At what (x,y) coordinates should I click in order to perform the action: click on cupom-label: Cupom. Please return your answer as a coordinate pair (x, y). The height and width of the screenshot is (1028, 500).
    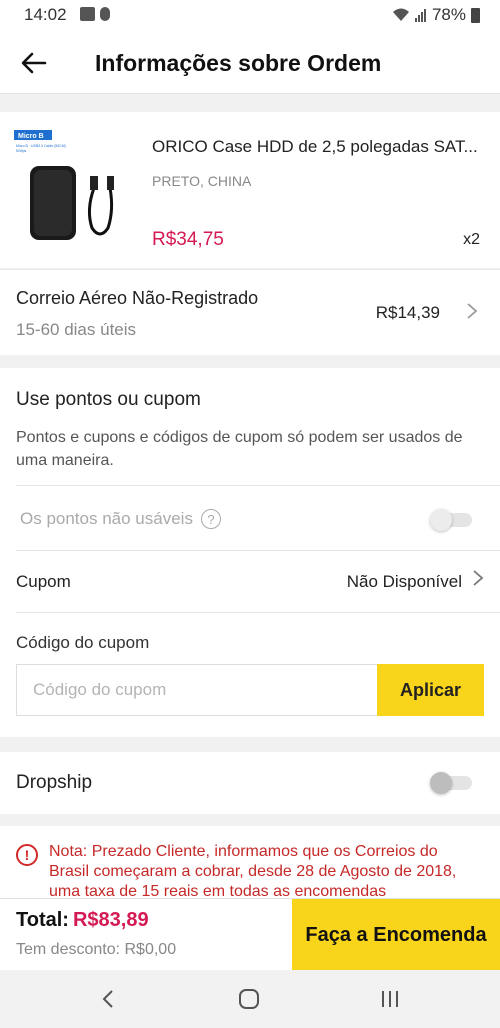
    Looking at the image, I should click on (43, 582).